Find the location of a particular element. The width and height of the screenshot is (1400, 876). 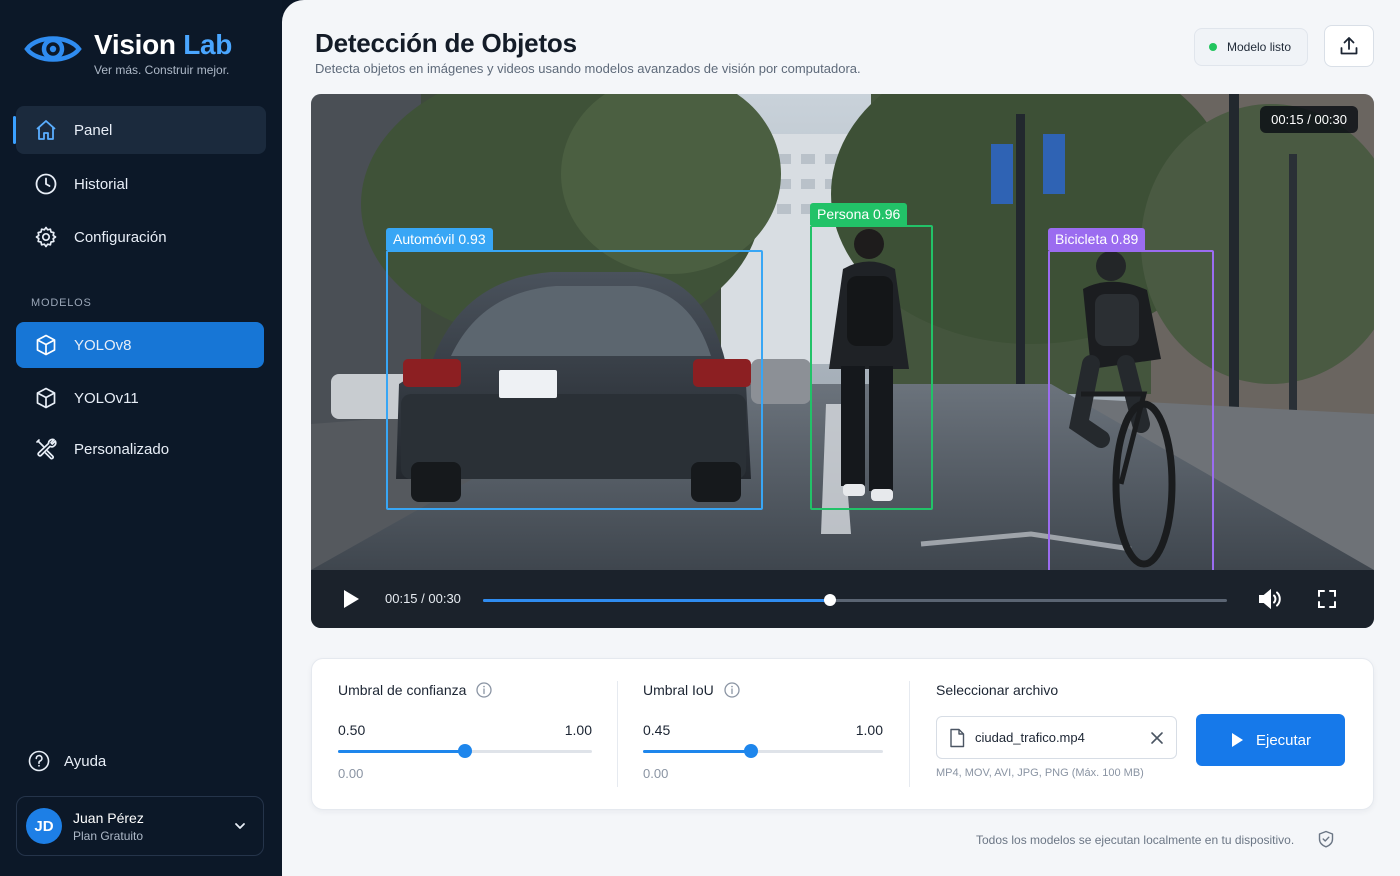

detection-label: Bicicleta 0.89 is located at coordinates (1097, 239).